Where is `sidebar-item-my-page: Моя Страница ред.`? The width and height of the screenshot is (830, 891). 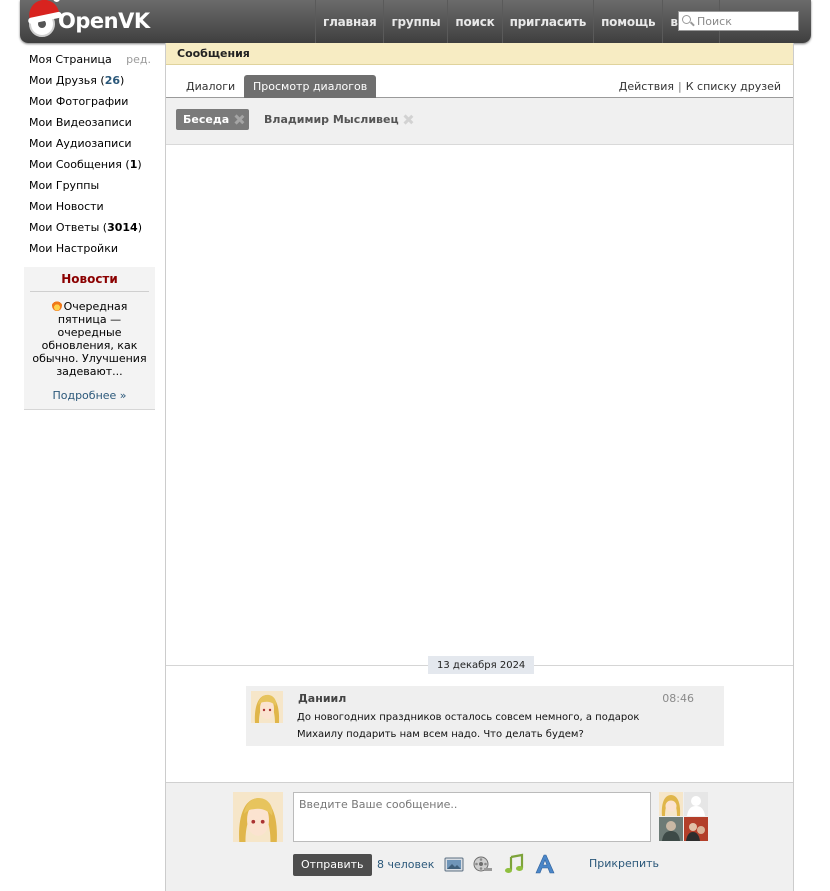 sidebar-item-my-page: Моя Страница ред. is located at coordinates (89, 62).